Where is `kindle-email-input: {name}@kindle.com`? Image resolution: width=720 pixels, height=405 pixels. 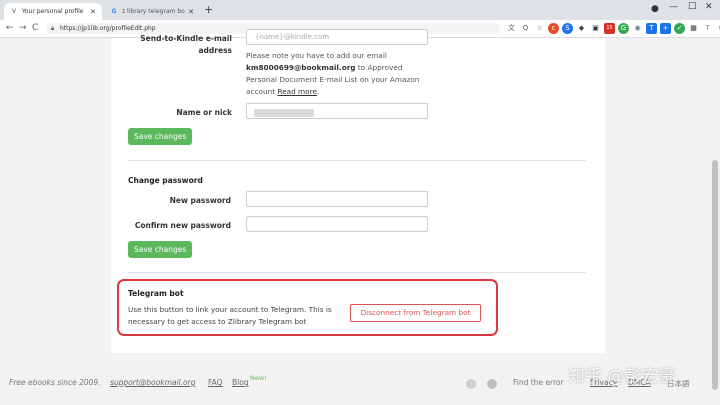
kindle-email-input: {name}@kindle.com is located at coordinates (337, 37).